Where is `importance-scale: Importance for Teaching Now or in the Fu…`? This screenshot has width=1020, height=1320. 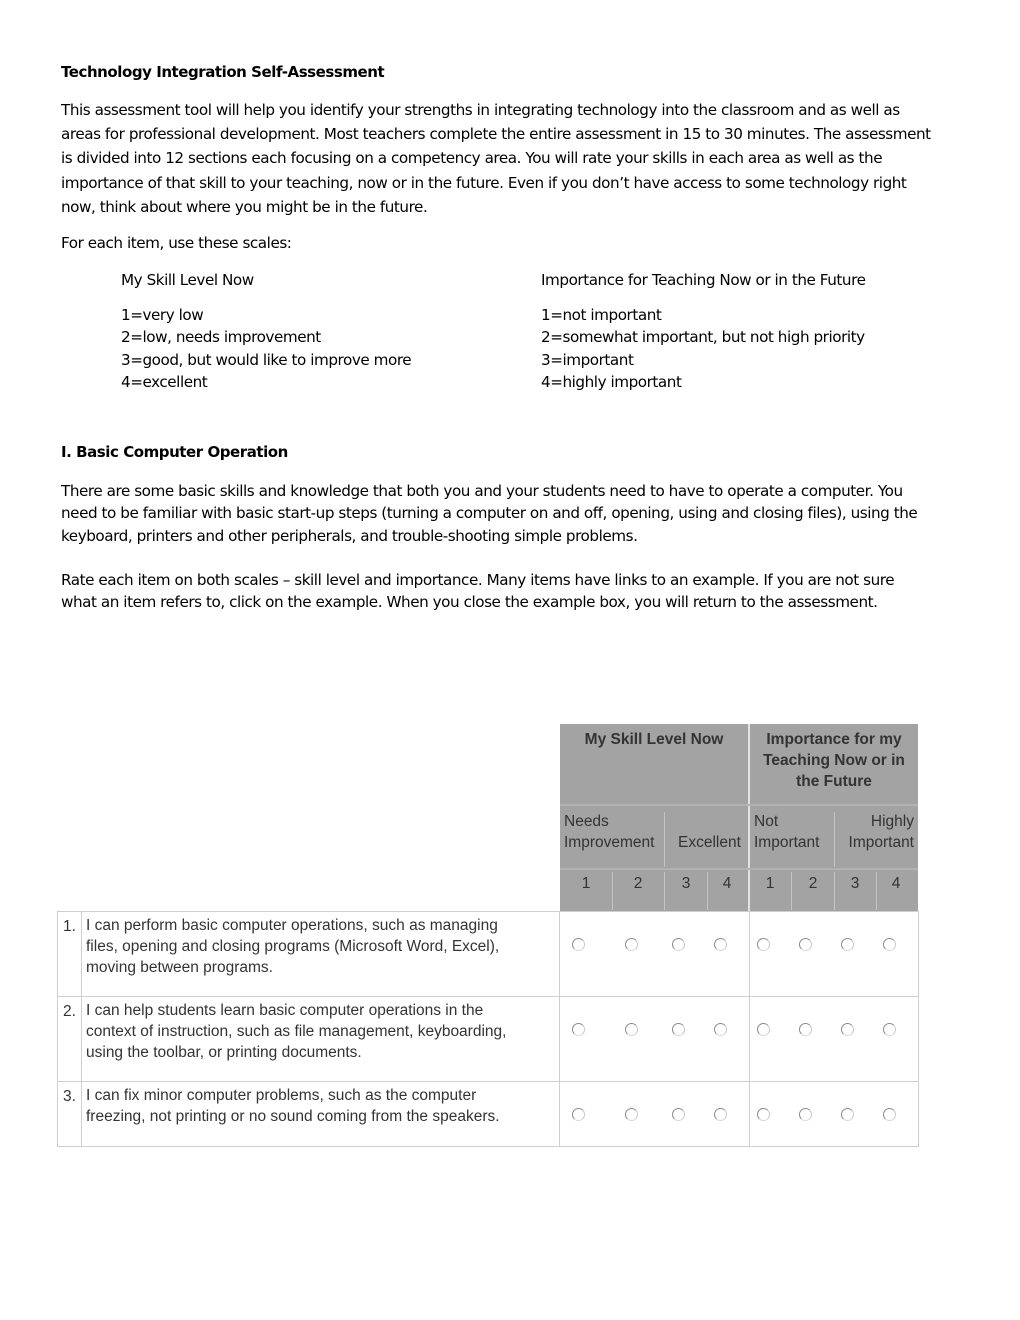 importance-scale: Importance for Teaching Now or in the Fu… is located at coordinates (703, 332).